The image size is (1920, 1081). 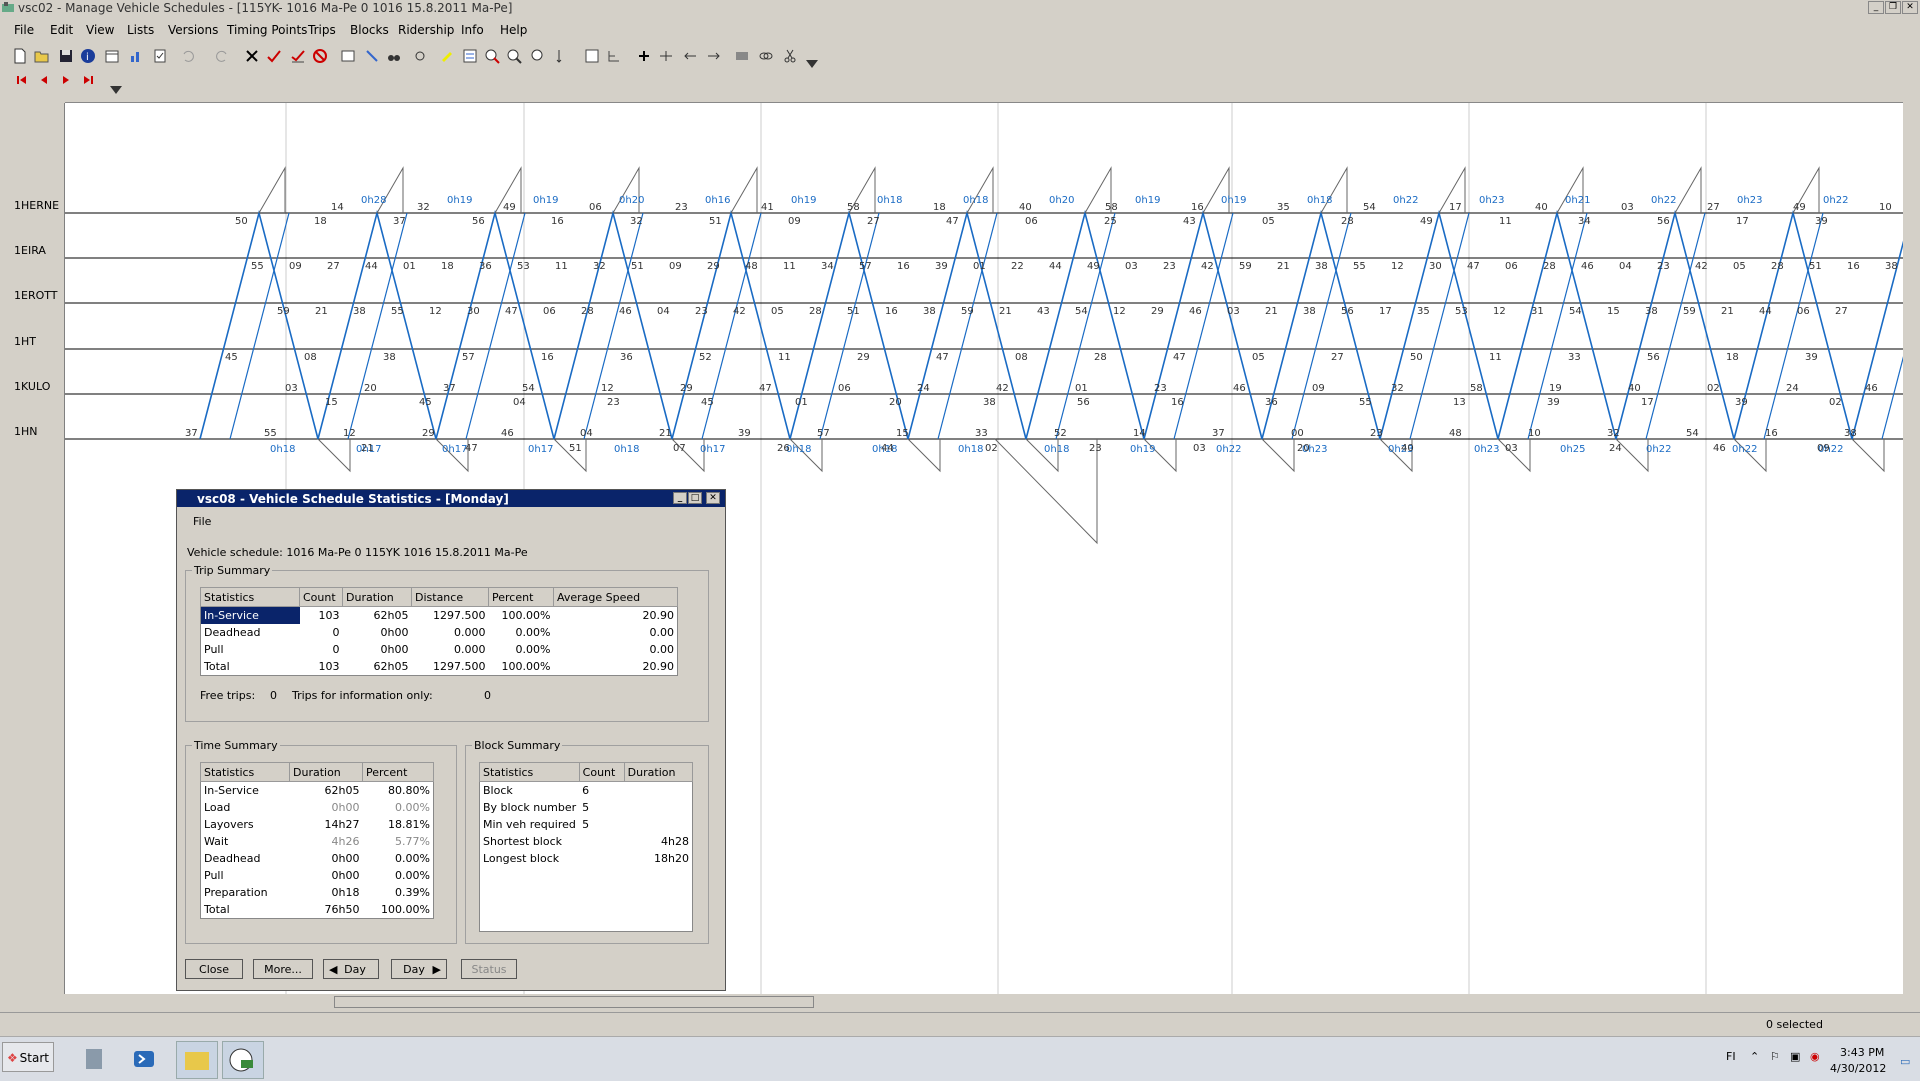 I want to click on table-row: Load 0h00 0.00%, so click(x=317, y=807).